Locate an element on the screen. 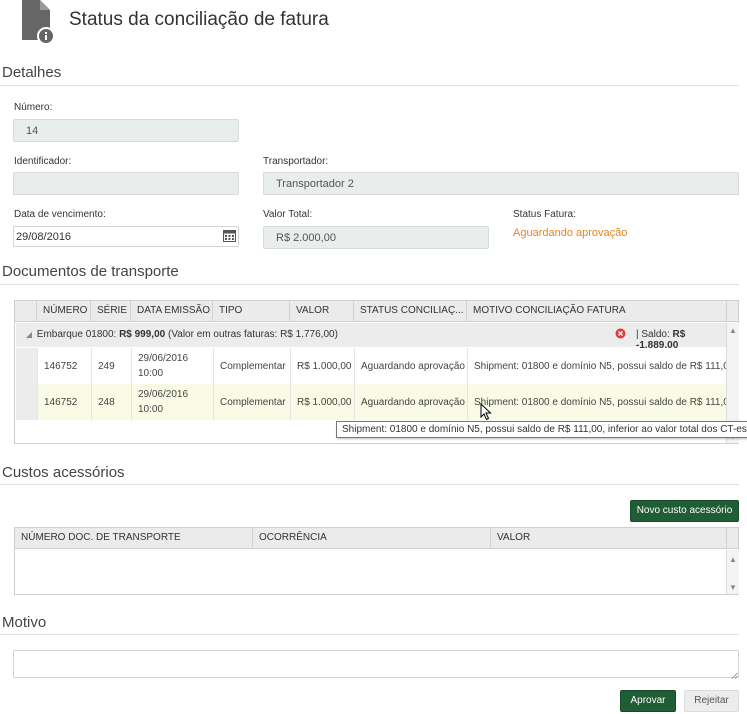  identificador-field is located at coordinates (126, 183).